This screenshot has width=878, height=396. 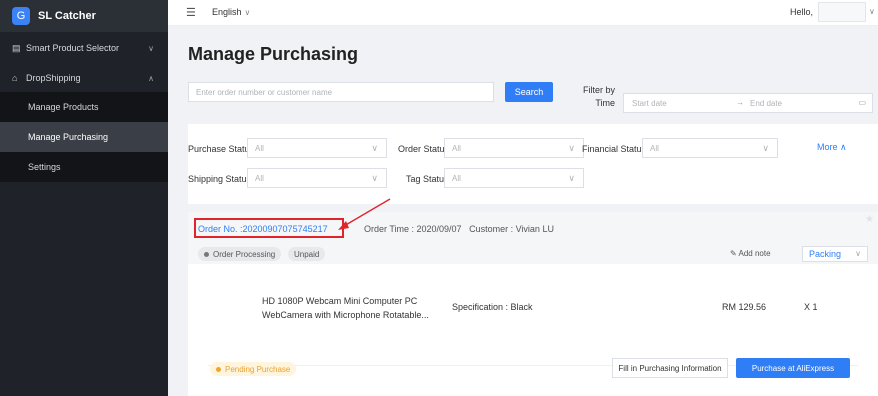 What do you see at coordinates (605, 103) in the screenshot?
I see `time-label: Time` at bounding box center [605, 103].